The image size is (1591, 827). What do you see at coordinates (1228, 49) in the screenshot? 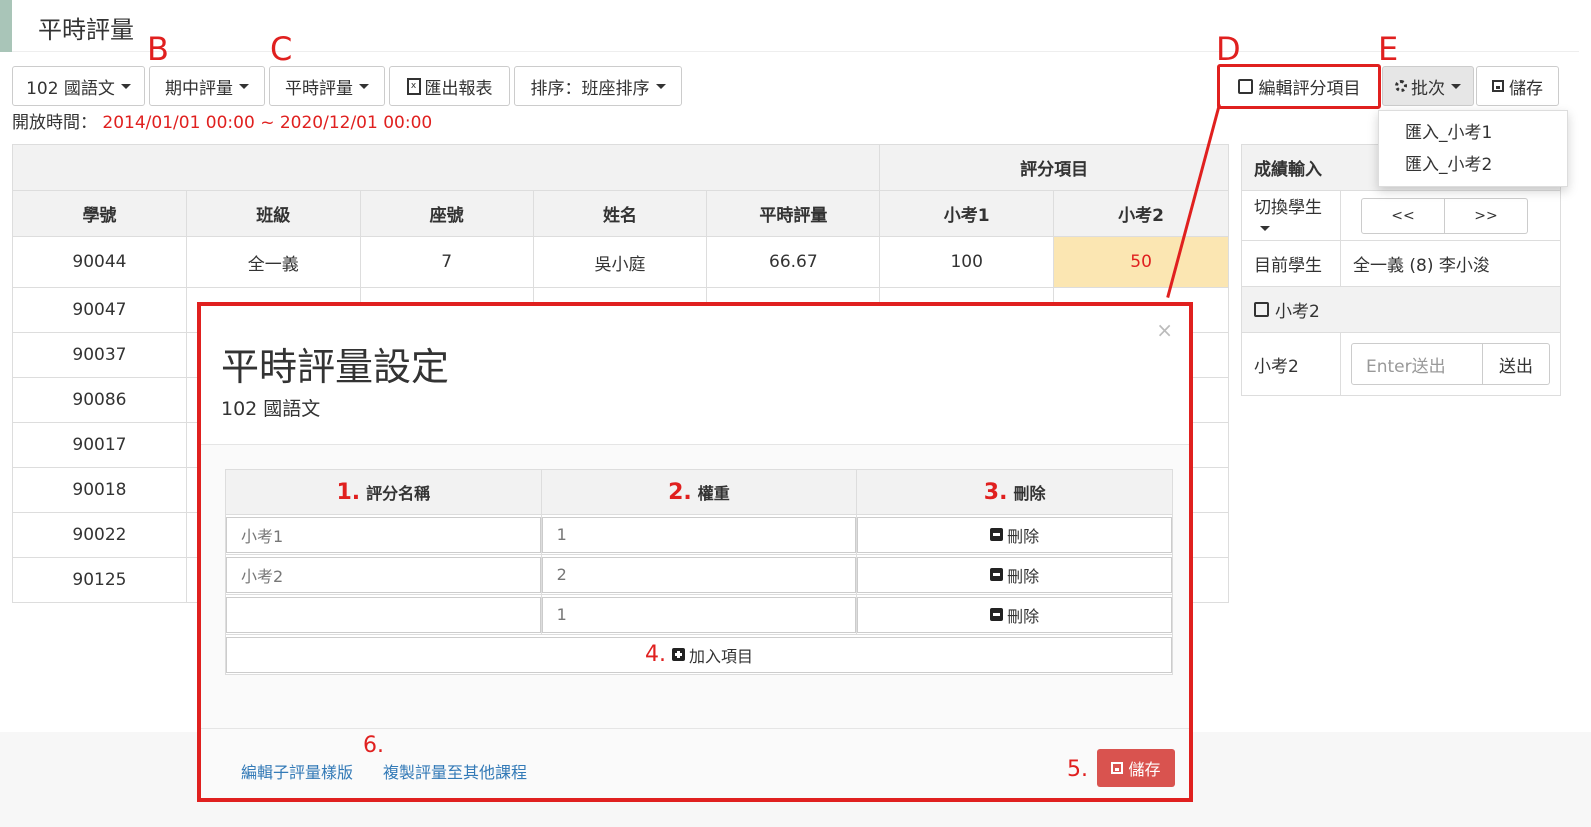
I see `annotation-d: D` at bounding box center [1228, 49].